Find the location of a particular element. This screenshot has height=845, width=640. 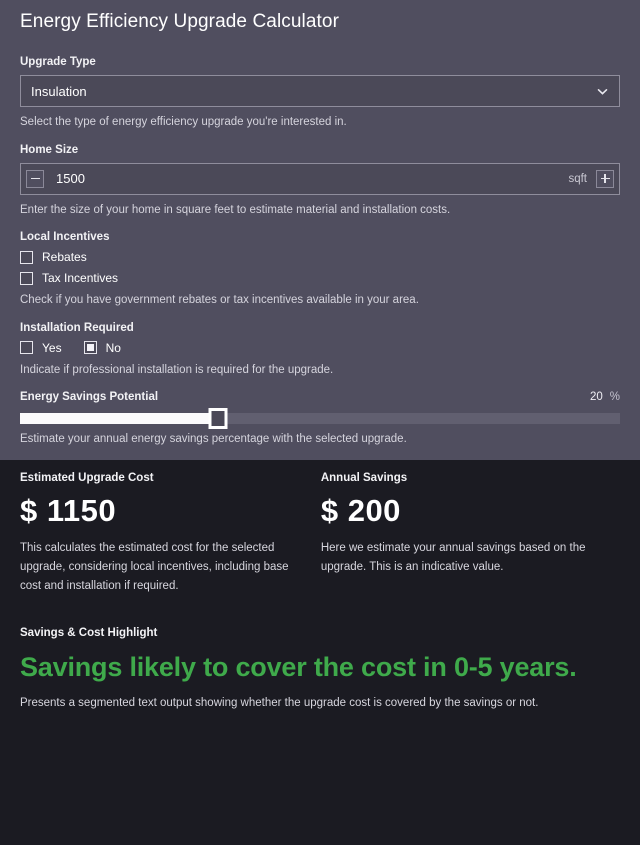

energy-savings-slider-fill is located at coordinates (119, 419).